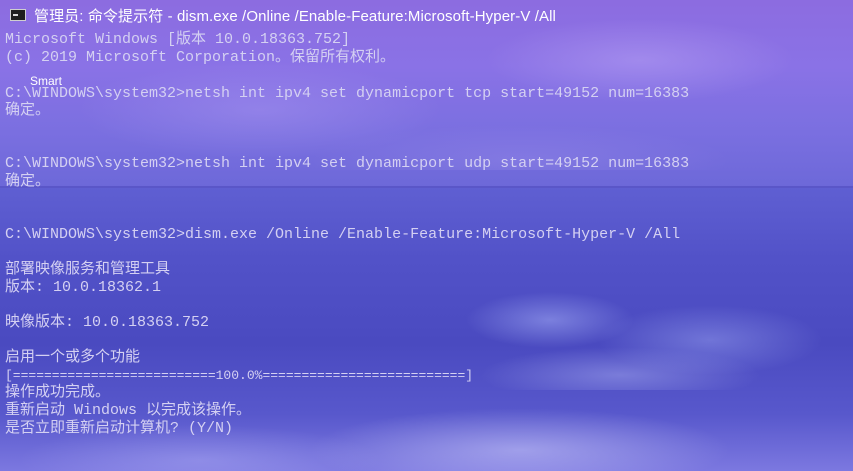  What do you see at coordinates (58, 392) in the screenshot?
I see `console-line: 操作成功完成。` at bounding box center [58, 392].